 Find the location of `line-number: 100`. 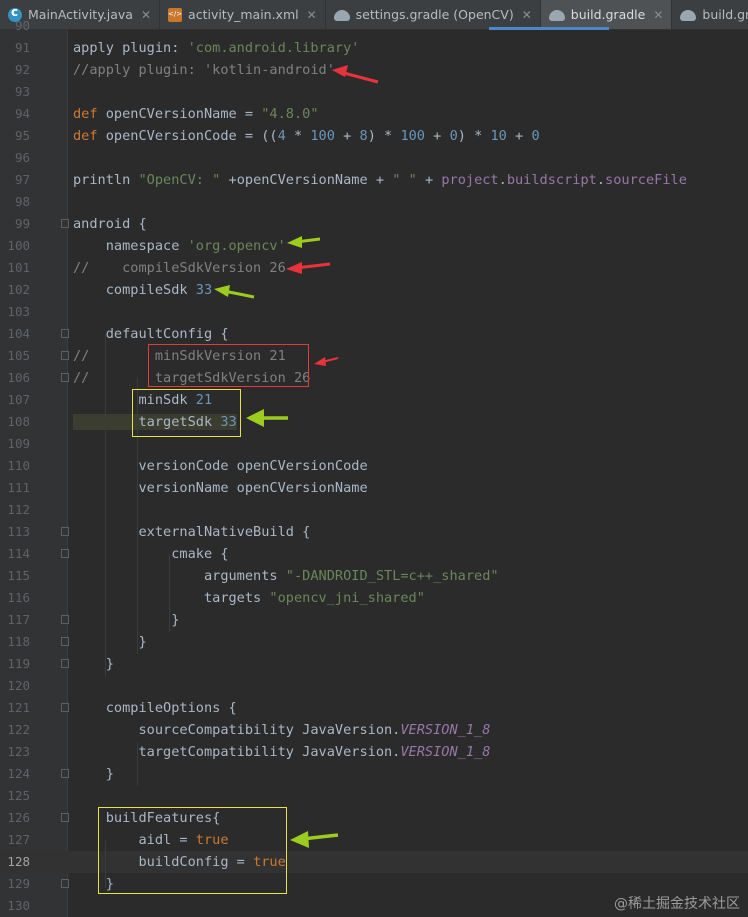

line-number: 100 is located at coordinates (18, 245).